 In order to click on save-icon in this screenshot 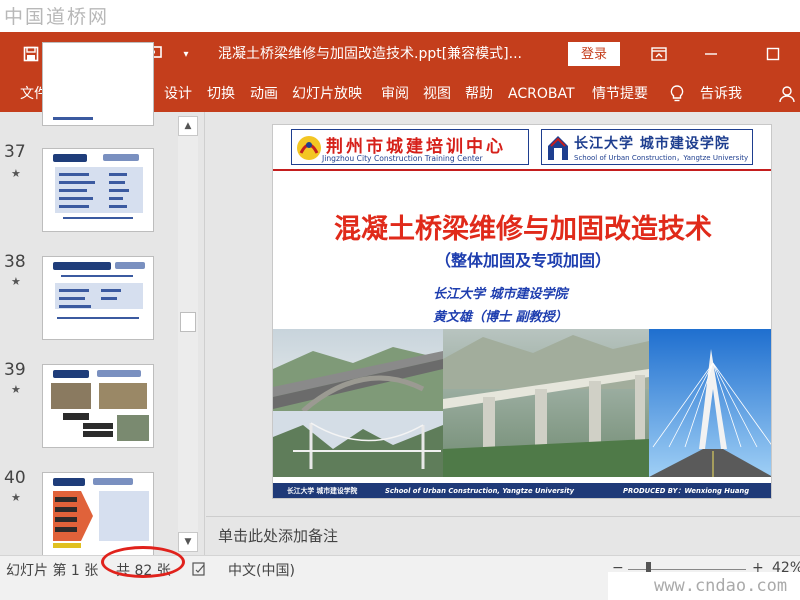, I will do `click(31, 54)`.